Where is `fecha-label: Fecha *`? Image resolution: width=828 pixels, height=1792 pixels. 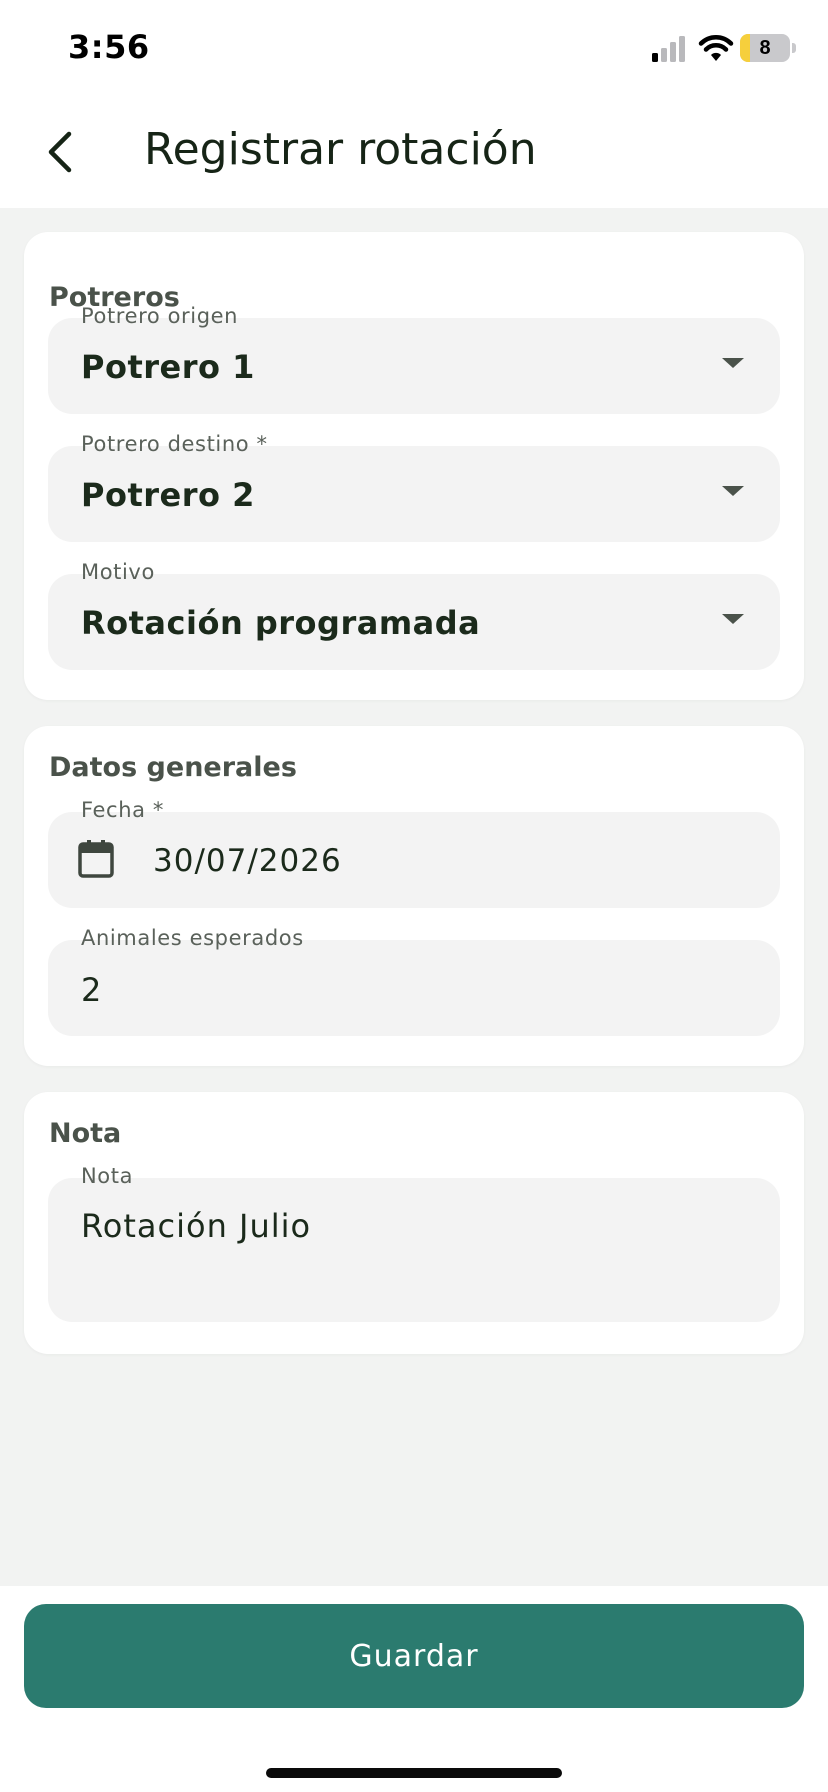
fecha-label: Fecha * is located at coordinates (122, 810).